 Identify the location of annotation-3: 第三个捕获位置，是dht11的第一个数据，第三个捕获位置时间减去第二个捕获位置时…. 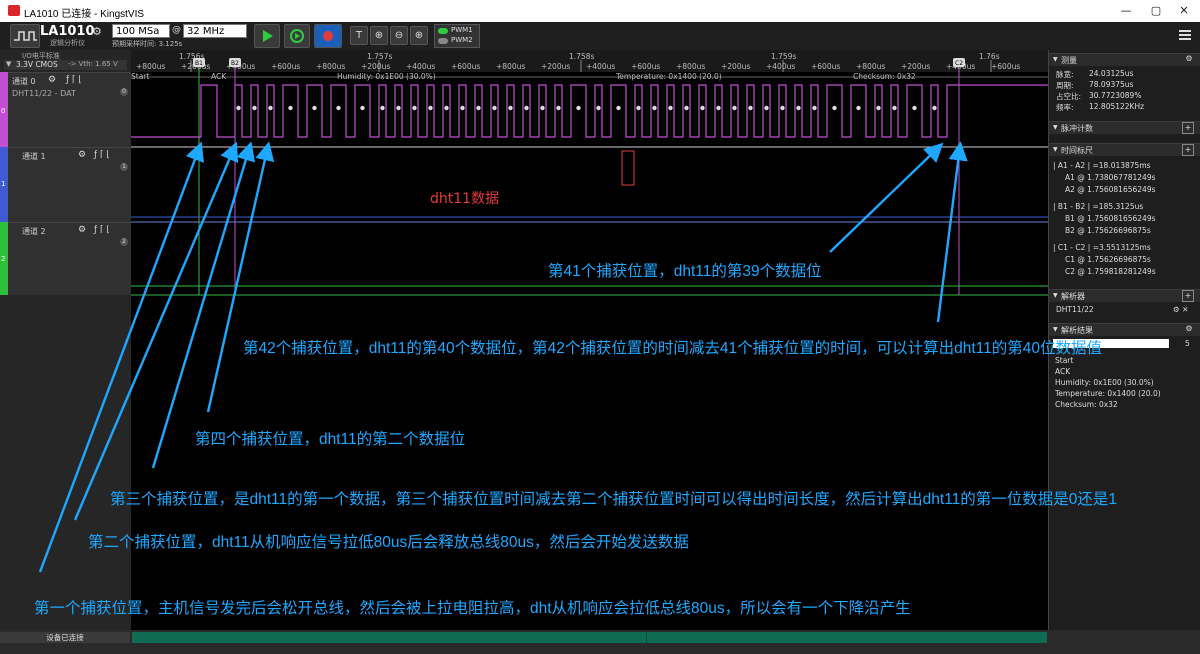
(614, 499).